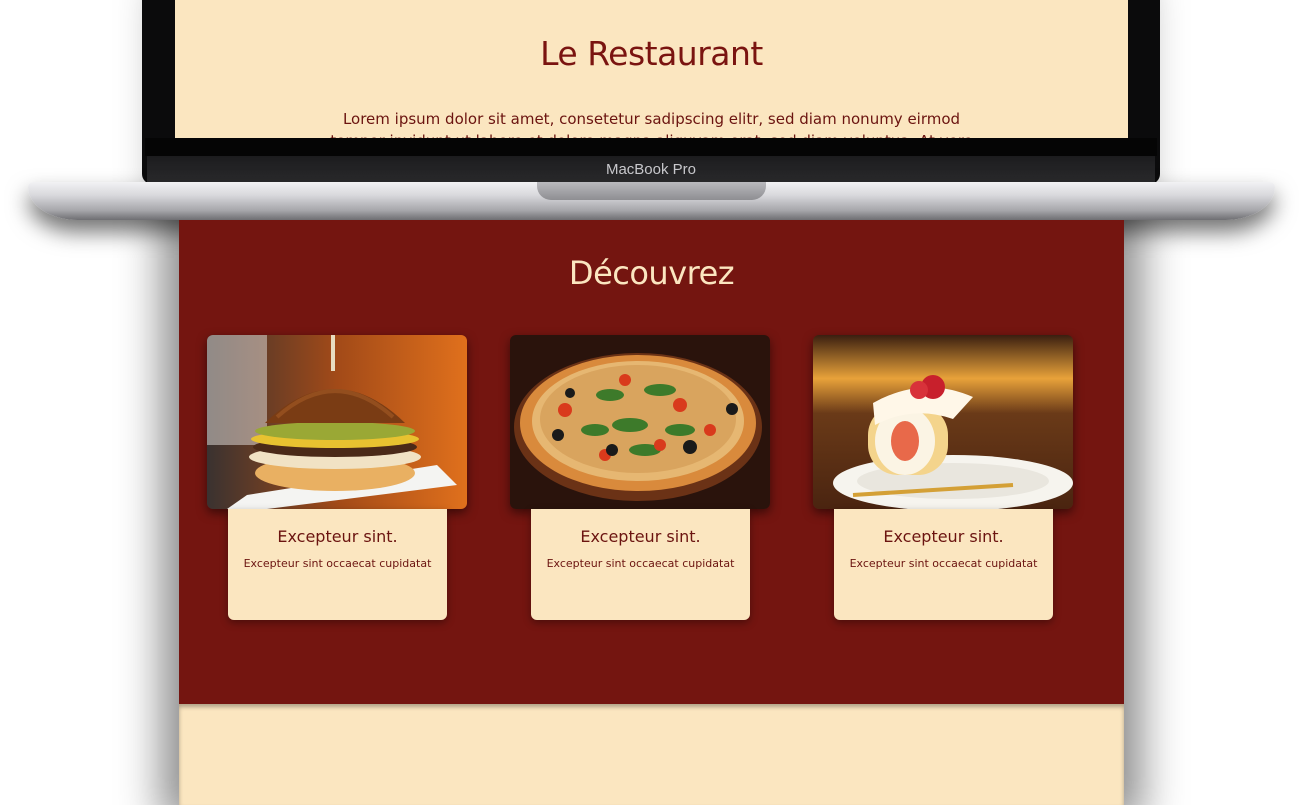 The width and height of the screenshot is (1303, 805). I want to click on burger-photo, so click(337, 422).